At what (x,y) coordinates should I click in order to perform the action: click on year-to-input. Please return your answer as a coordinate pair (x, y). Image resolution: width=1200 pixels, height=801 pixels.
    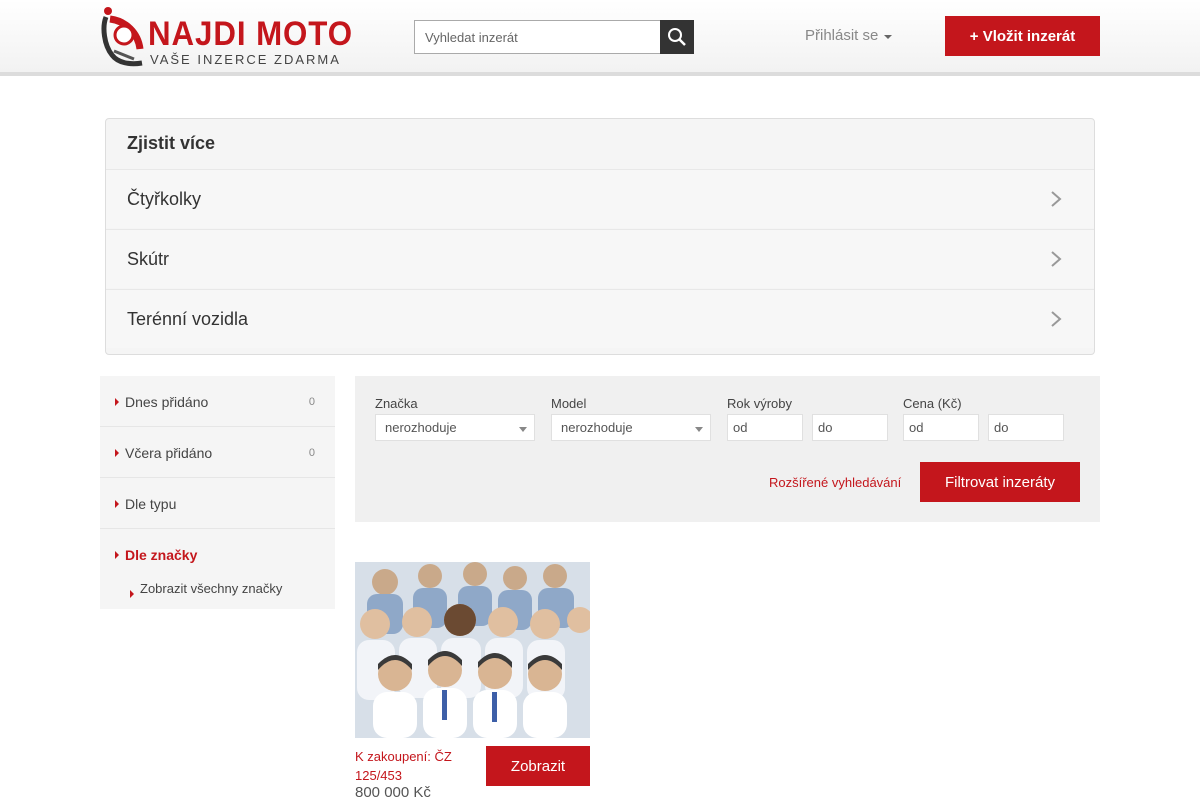
    Looking at the image, I should click on (850, 427).